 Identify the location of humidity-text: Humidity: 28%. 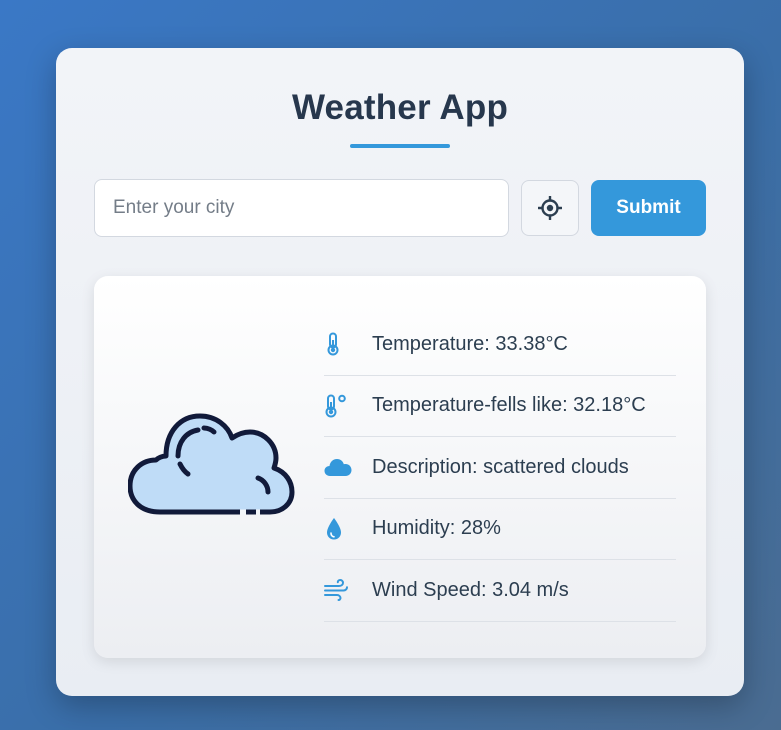
(436, 528).